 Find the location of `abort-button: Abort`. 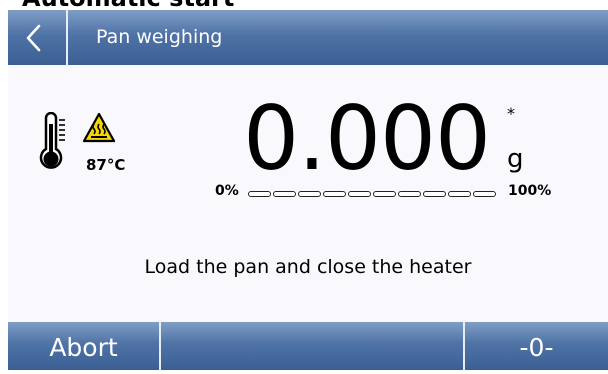

abort-button: Abort is located at coordinates (83, 346).